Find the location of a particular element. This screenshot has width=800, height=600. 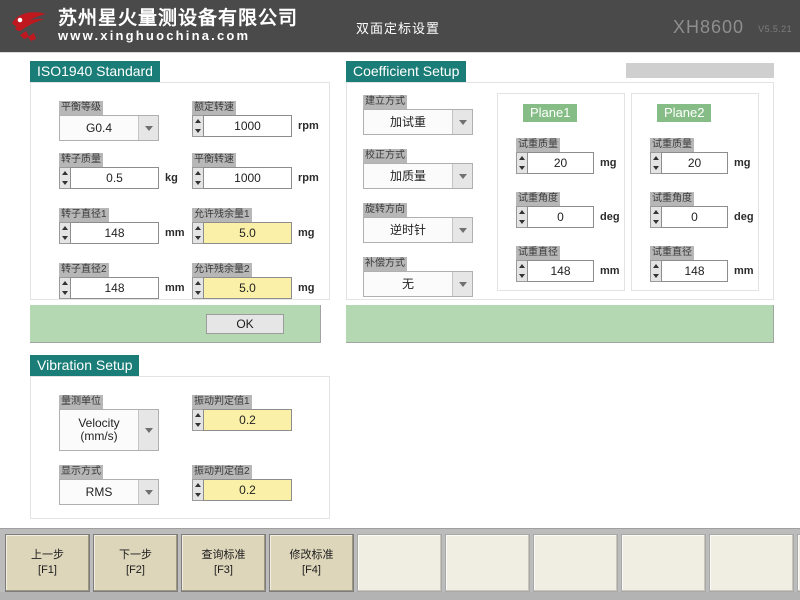

p2-trial-diameter-spinner: 148 is located at coordinates (689, 271).